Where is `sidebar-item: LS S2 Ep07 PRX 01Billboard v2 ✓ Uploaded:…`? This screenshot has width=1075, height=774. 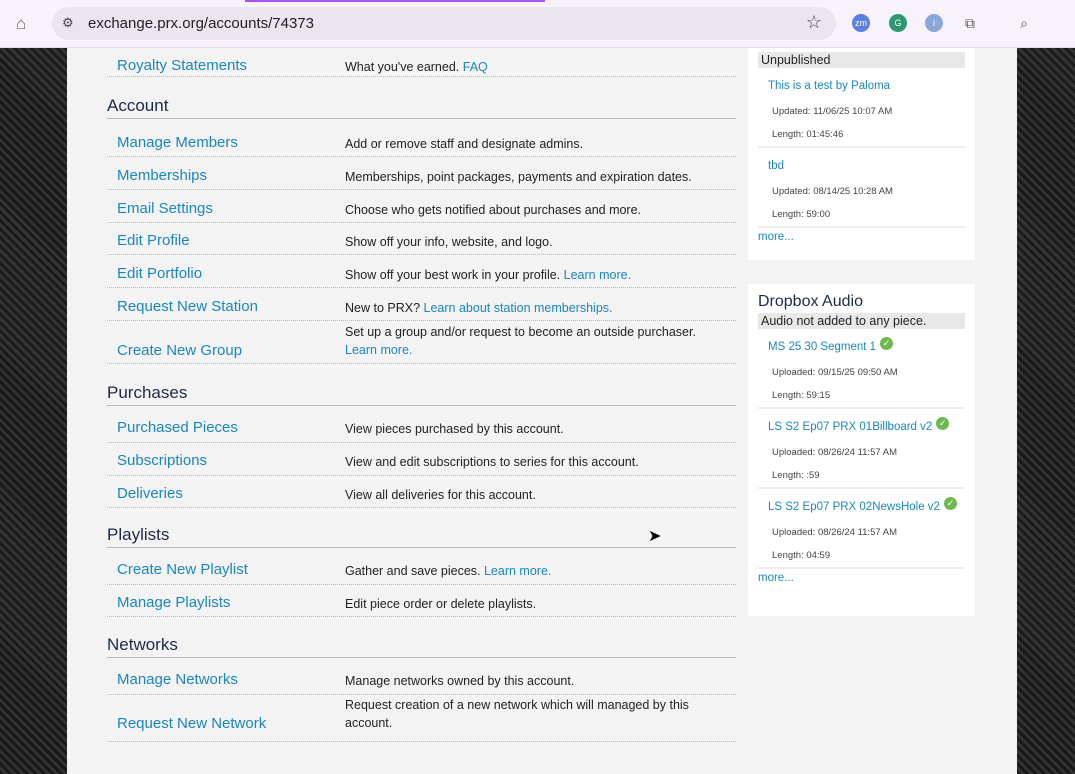 sidebar-item: LS S2 Ep07 PRX 01Billboard v2 ✓ Uploaded:… is located at coordinates (861, 449).